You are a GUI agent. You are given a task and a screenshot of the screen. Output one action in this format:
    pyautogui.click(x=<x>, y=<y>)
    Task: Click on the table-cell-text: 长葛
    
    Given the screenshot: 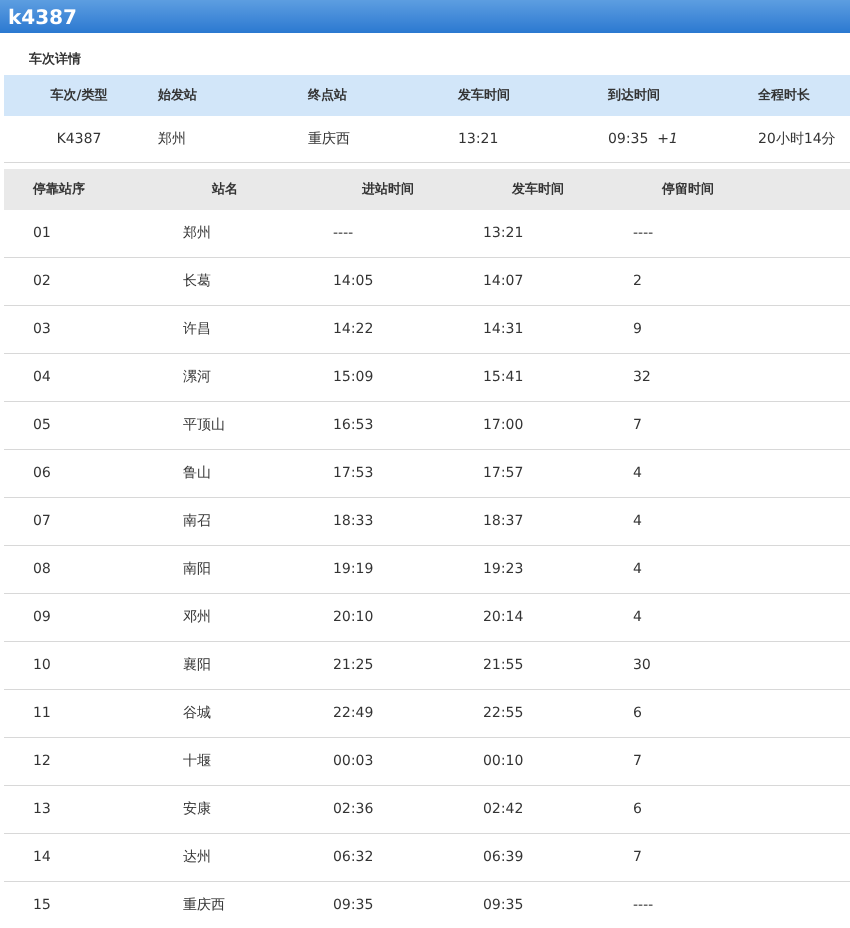 What is the action you would take?
    pyautogui.click(x=197, y=281)
    